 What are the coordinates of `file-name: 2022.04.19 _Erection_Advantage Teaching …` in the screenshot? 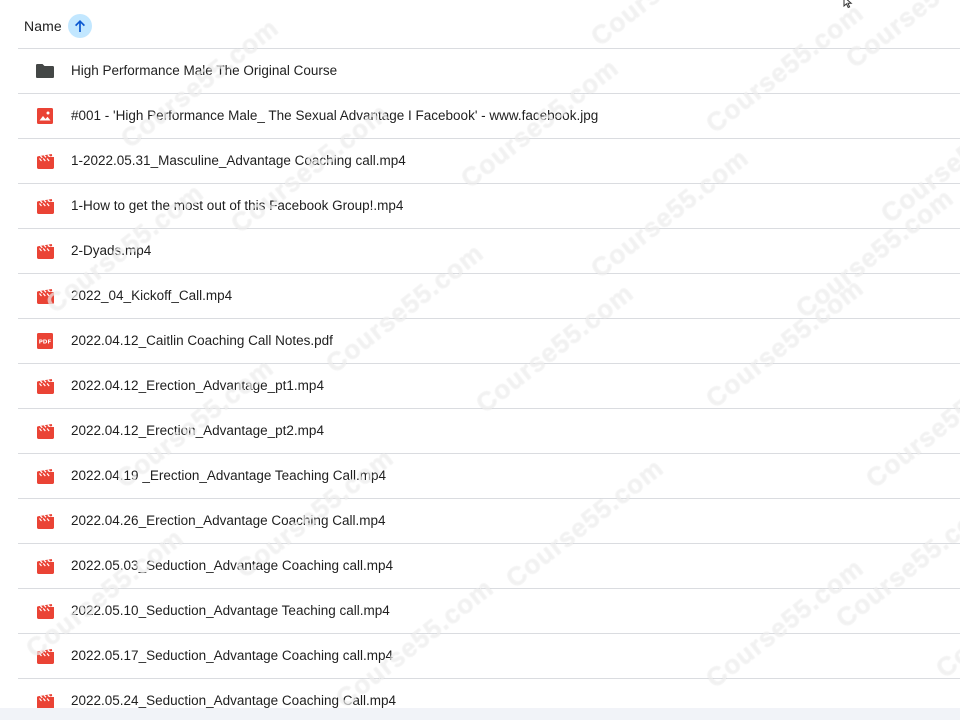 It's located at (228, 475).